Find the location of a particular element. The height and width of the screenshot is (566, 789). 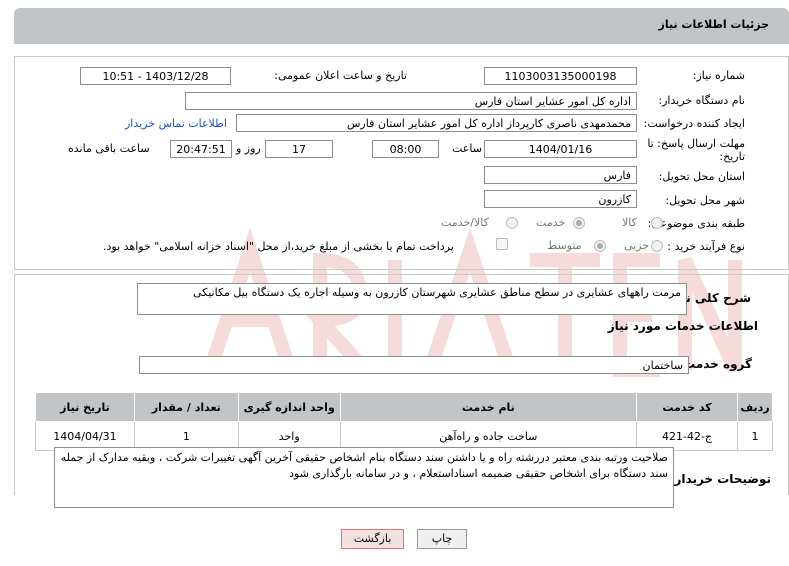

deadline-date-field: 1404/01/16 is located at coordinates (560, 149).